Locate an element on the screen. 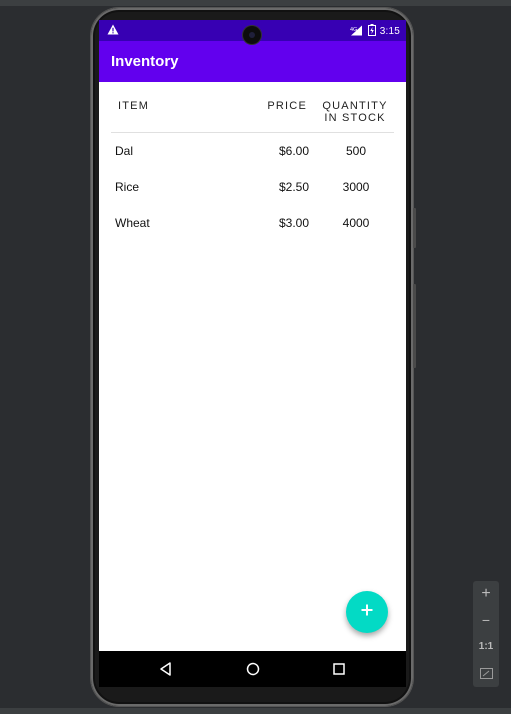  item-quantity: 500 is located at coordinates (356, 151).